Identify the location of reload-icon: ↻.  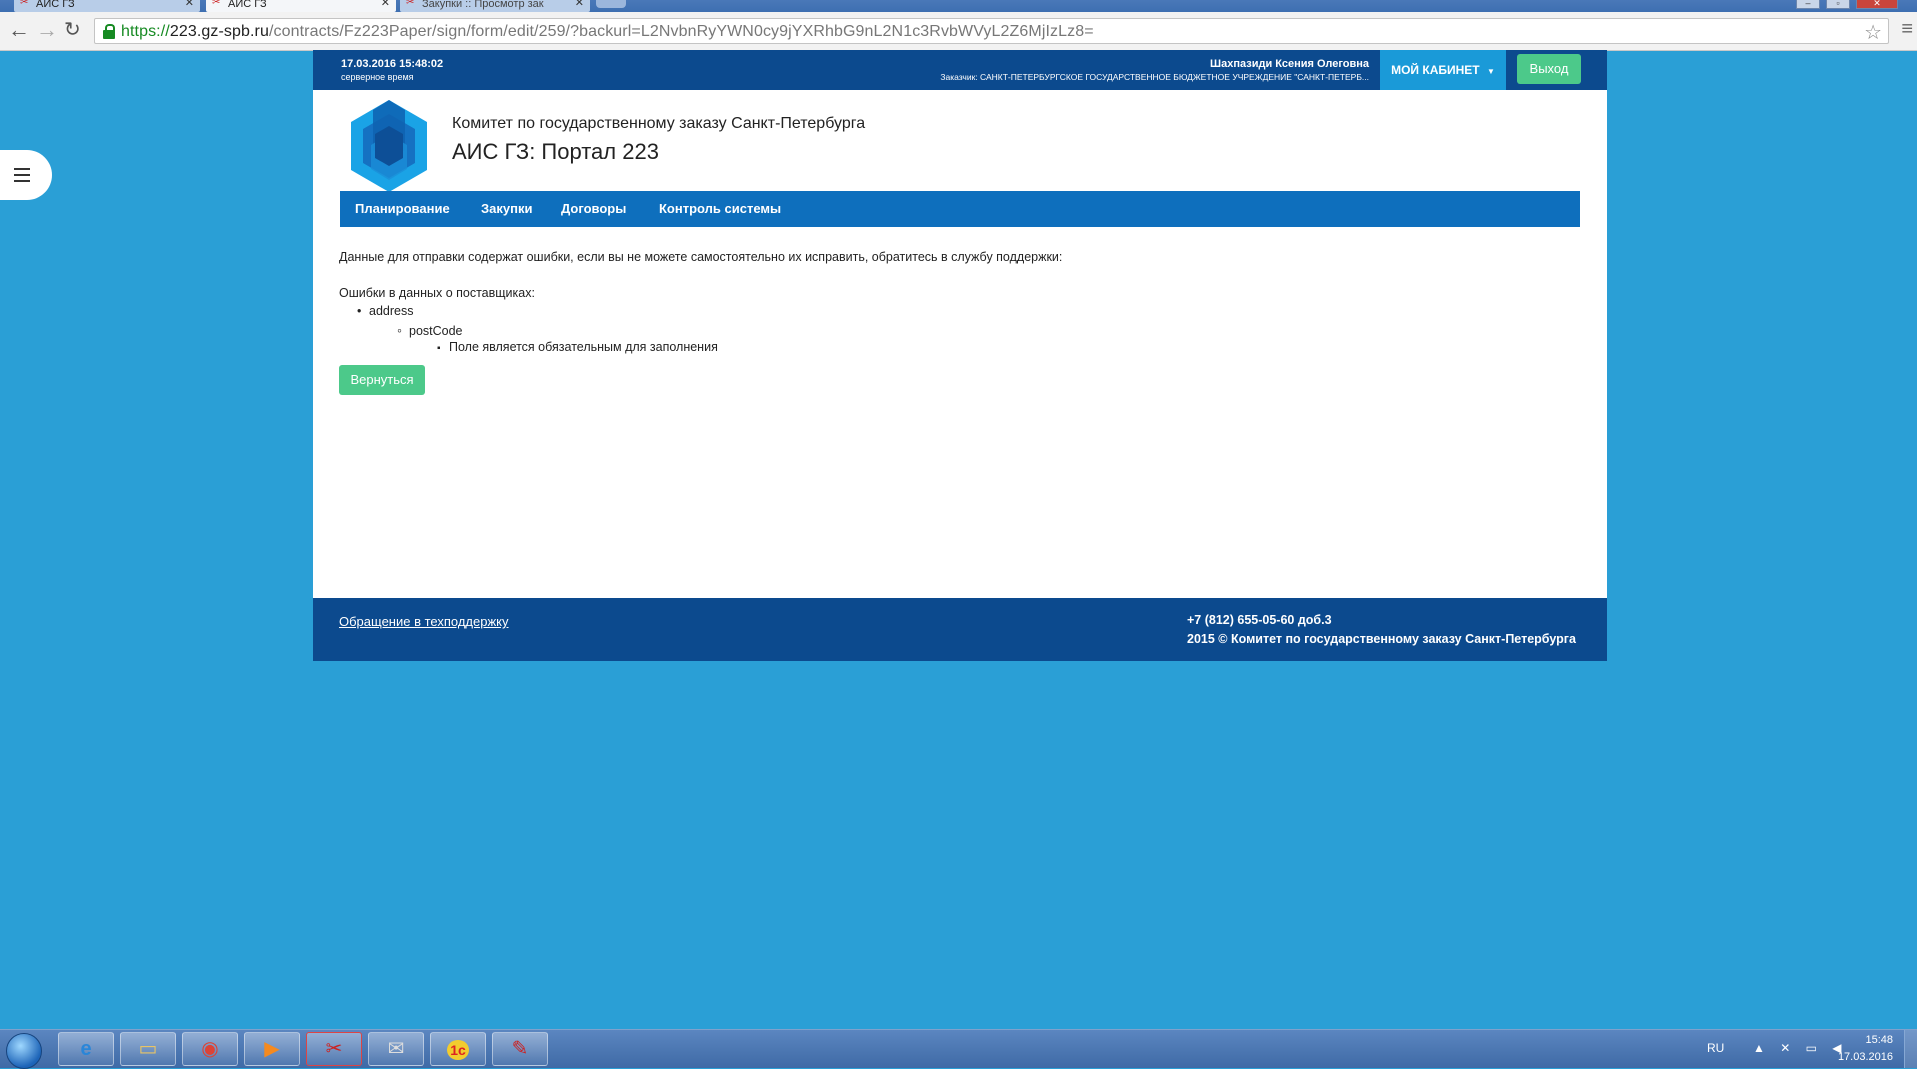
(72, 30).